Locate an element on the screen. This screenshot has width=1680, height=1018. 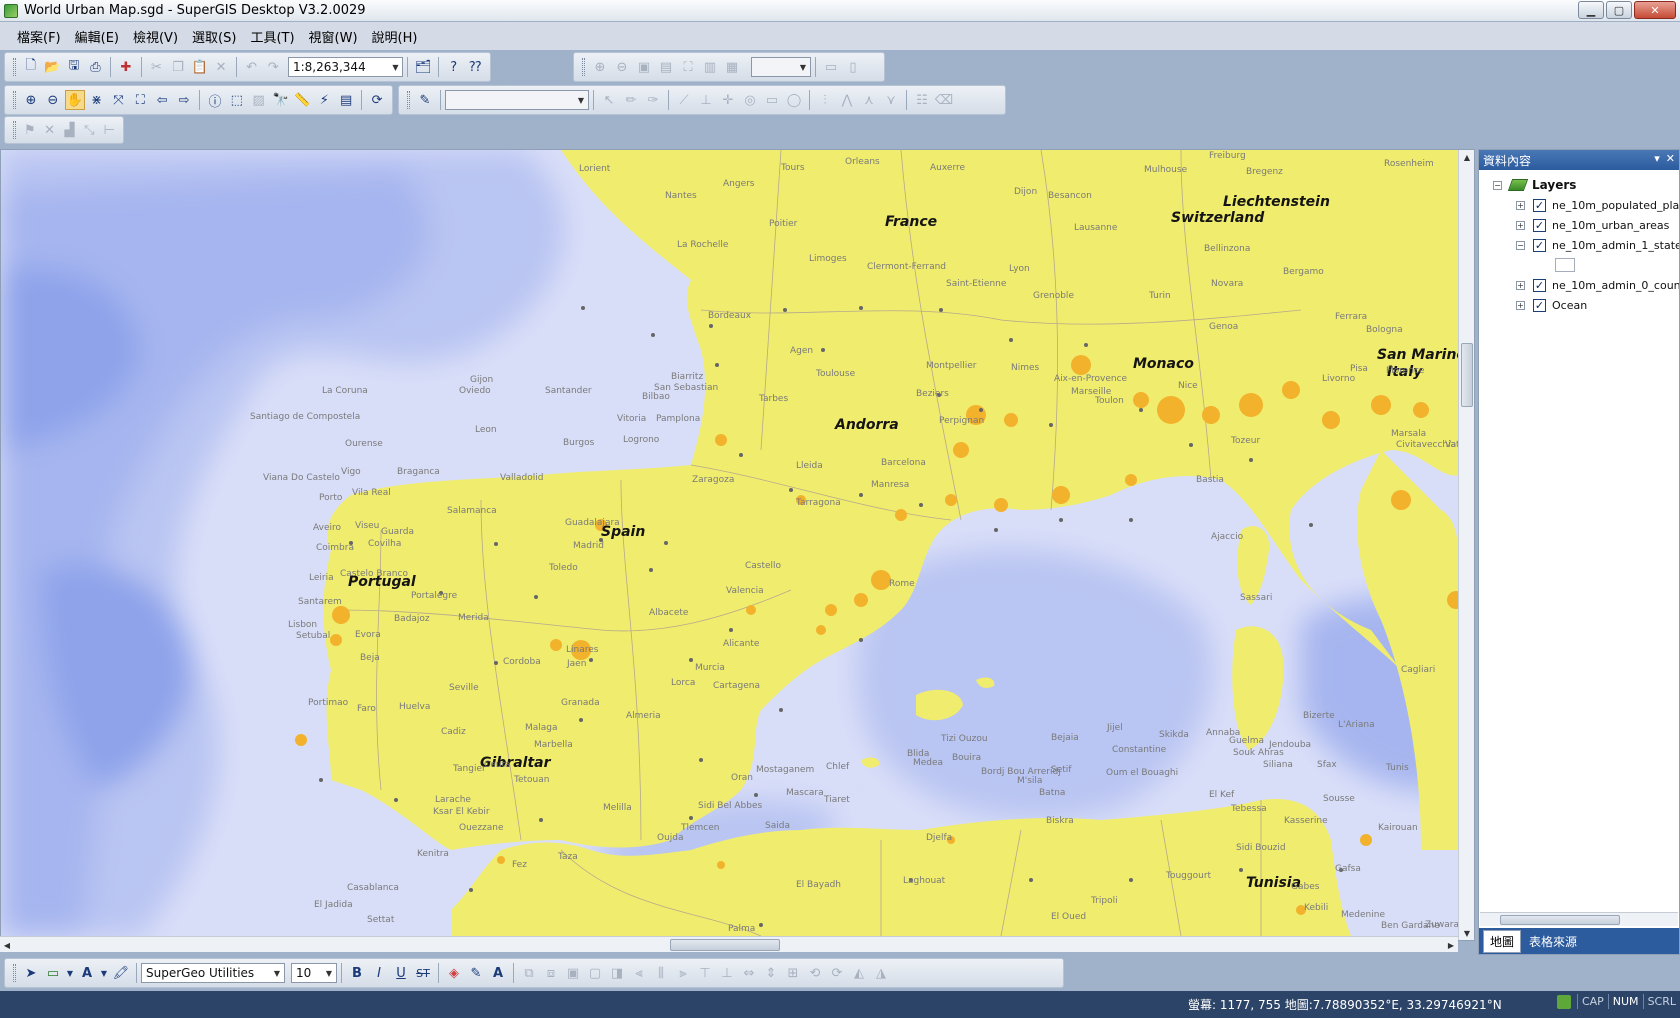
tab-map: 地圖 is located at coordinates (1502, 941).